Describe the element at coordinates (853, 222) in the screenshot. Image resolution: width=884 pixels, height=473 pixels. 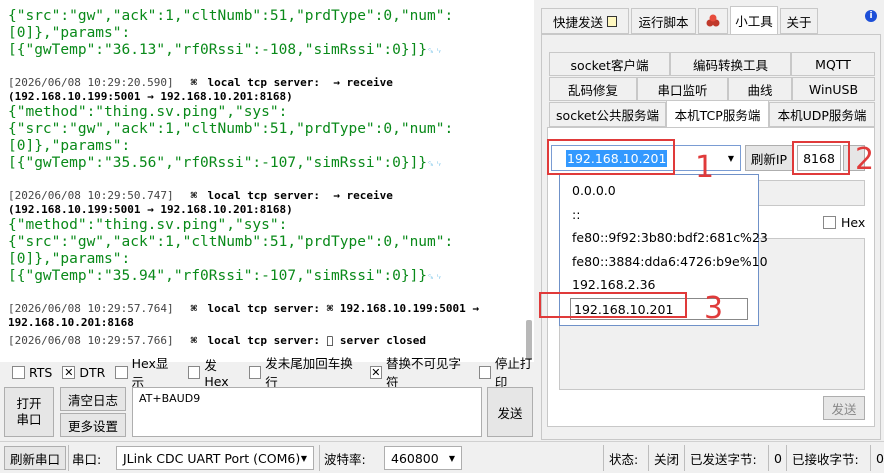
I see `hex-label: Hex` at that location.